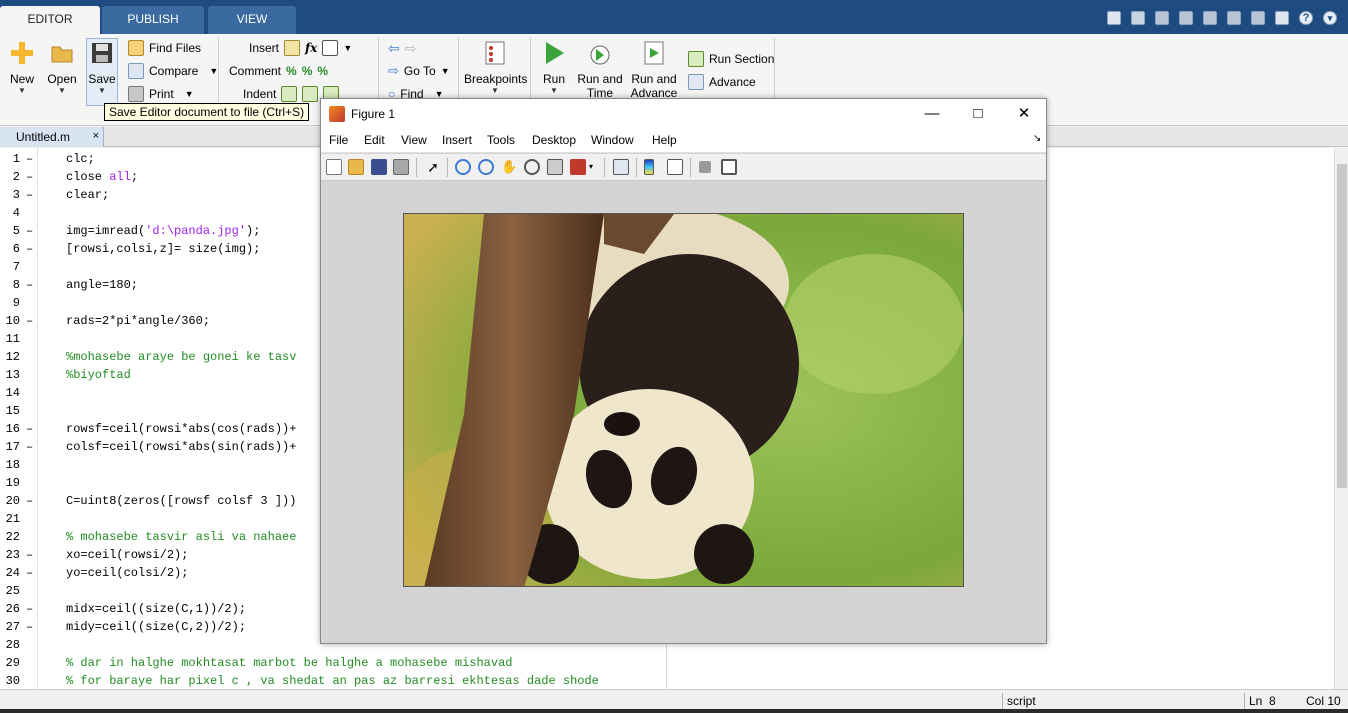 The width and height of the screenshot is (1348, 713). I want to click on back-arrow-icon: ⇦, so click(394, 48).